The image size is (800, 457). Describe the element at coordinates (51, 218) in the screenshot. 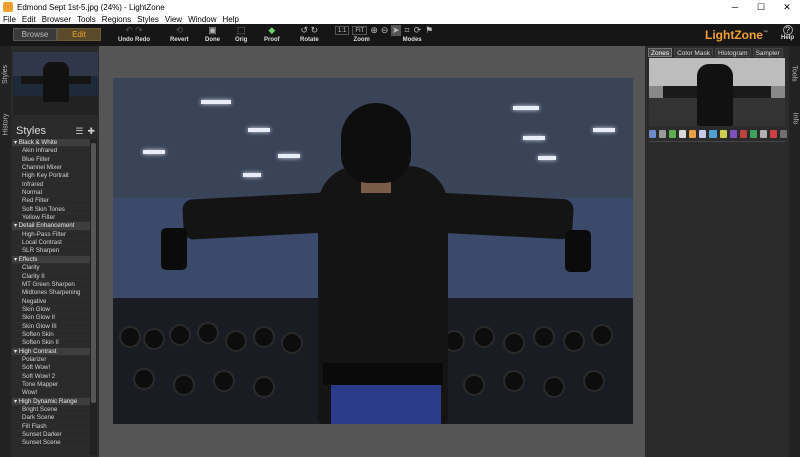

I see `style-item: Yellow Filter` at that location.